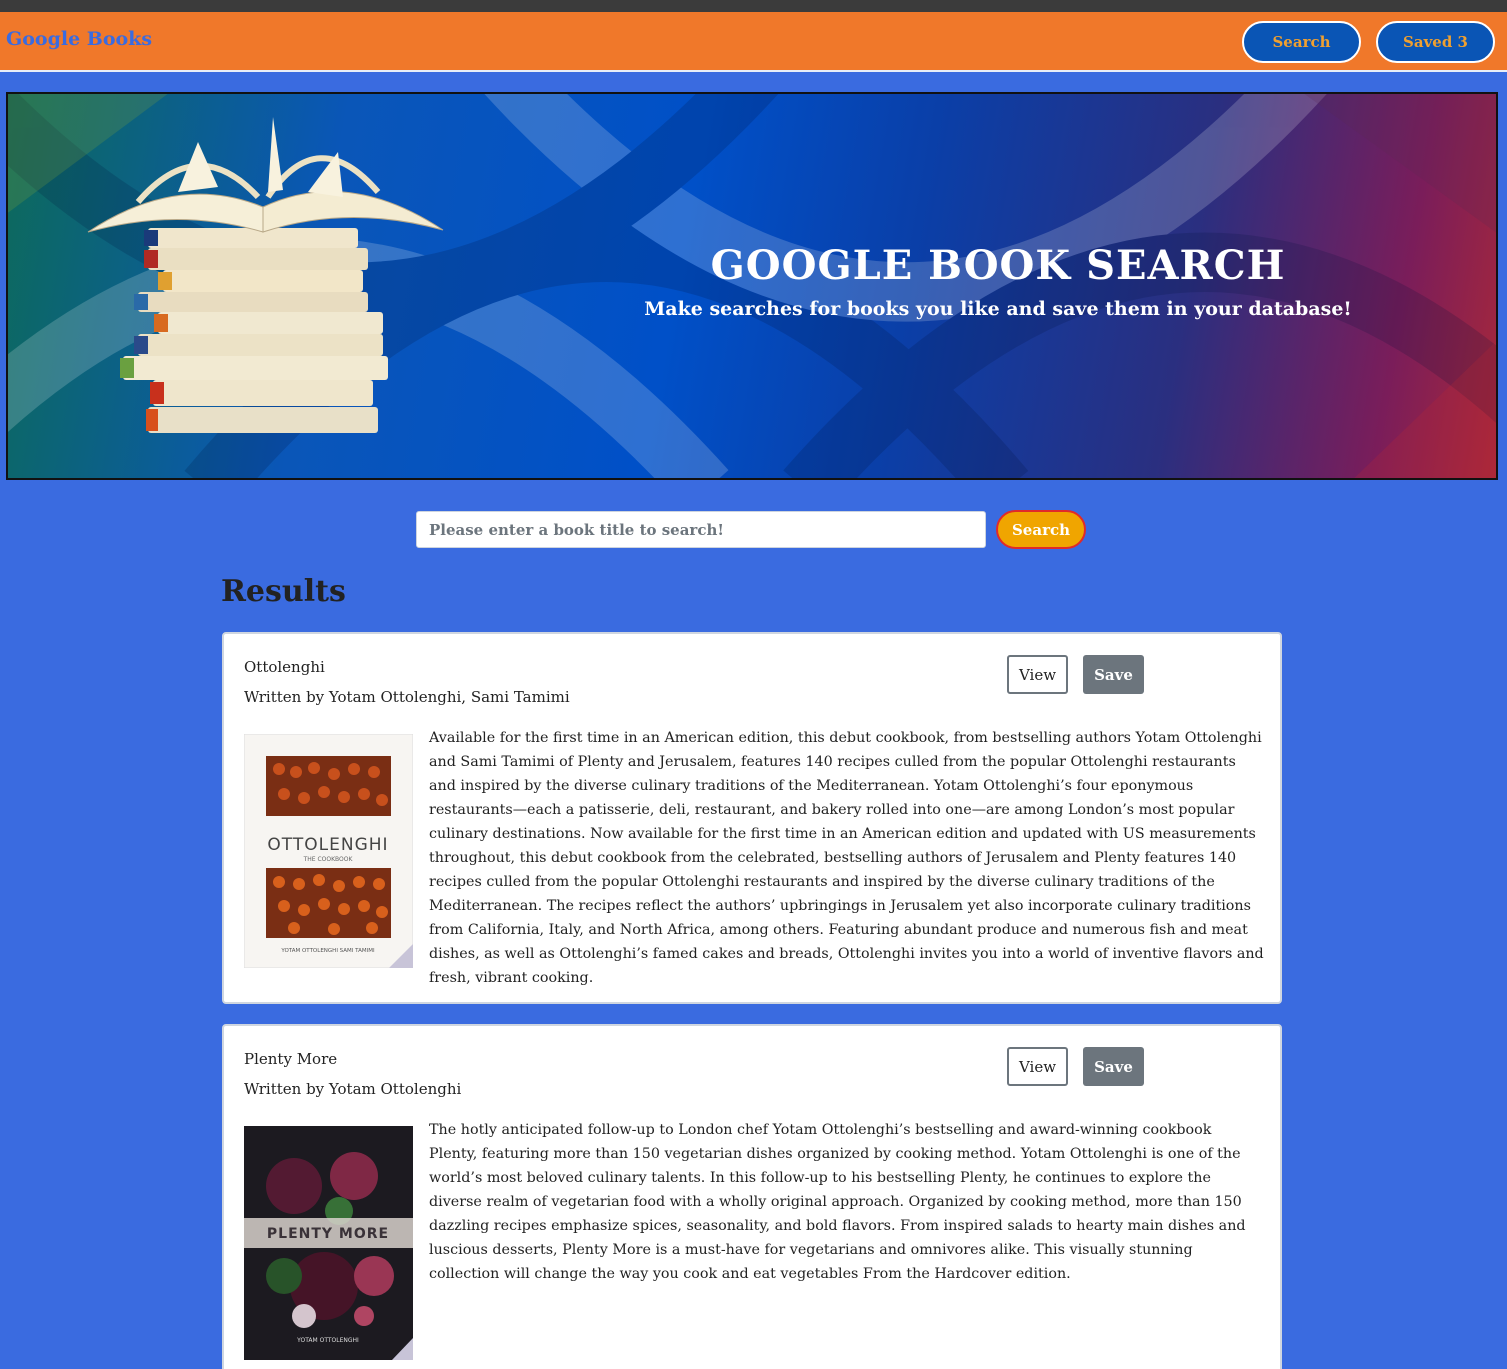  What do you see at coordinates (328, 859) in the screenshot?
I see `cover-subtitle-text: THE COOKBOOK` at bounding box center [328, 859].